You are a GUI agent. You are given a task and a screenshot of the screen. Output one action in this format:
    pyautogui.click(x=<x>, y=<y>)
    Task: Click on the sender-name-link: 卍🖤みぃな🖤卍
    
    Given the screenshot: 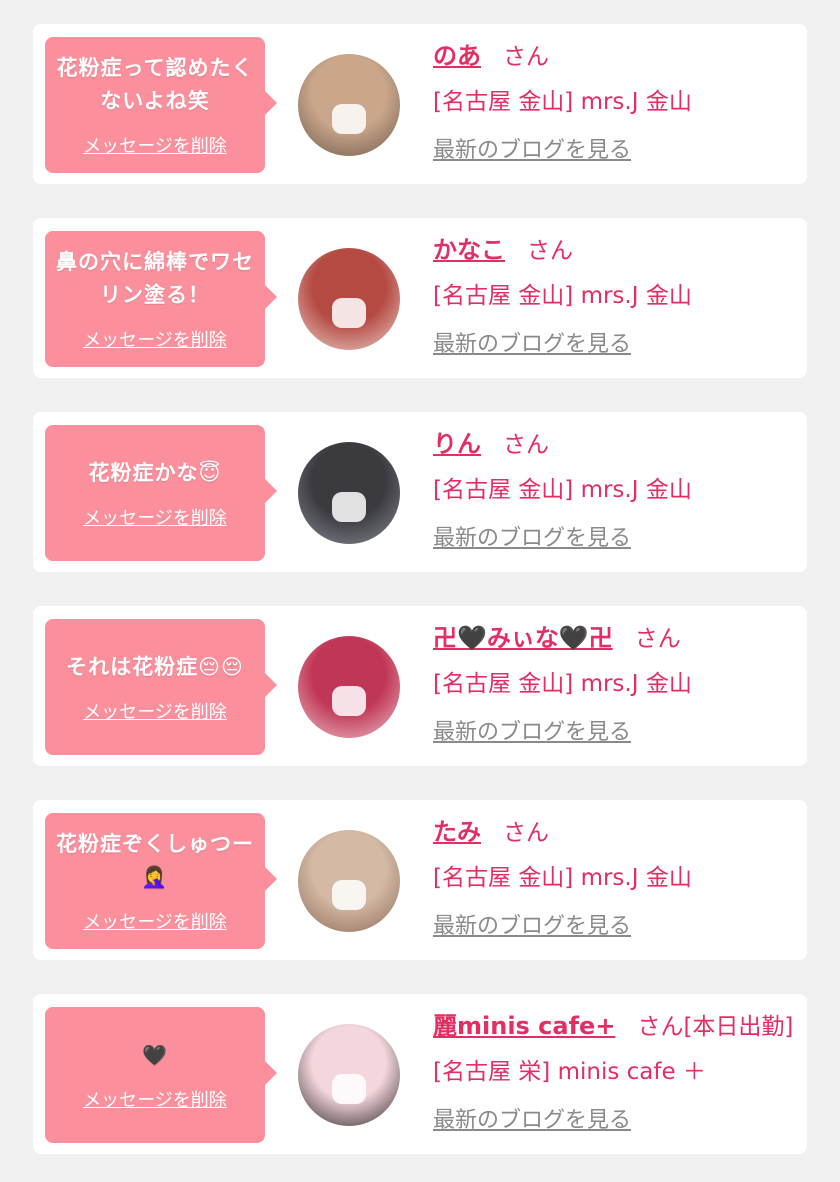 What is the action you would take?
    pyautogui.click(x=523, y=635)
    